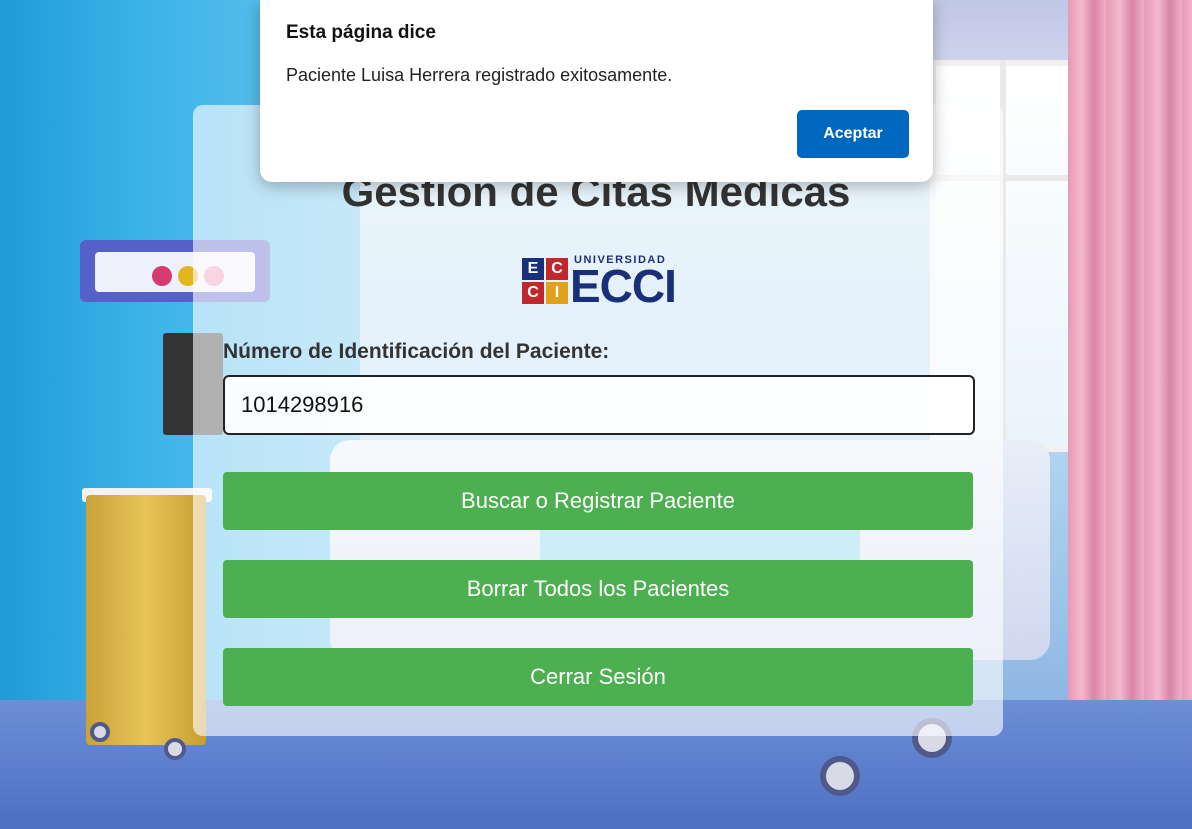 Image resolution: width=1192 pixels, height=829 pixels. I want to click on background-bed-wheel, so click(840, 776).